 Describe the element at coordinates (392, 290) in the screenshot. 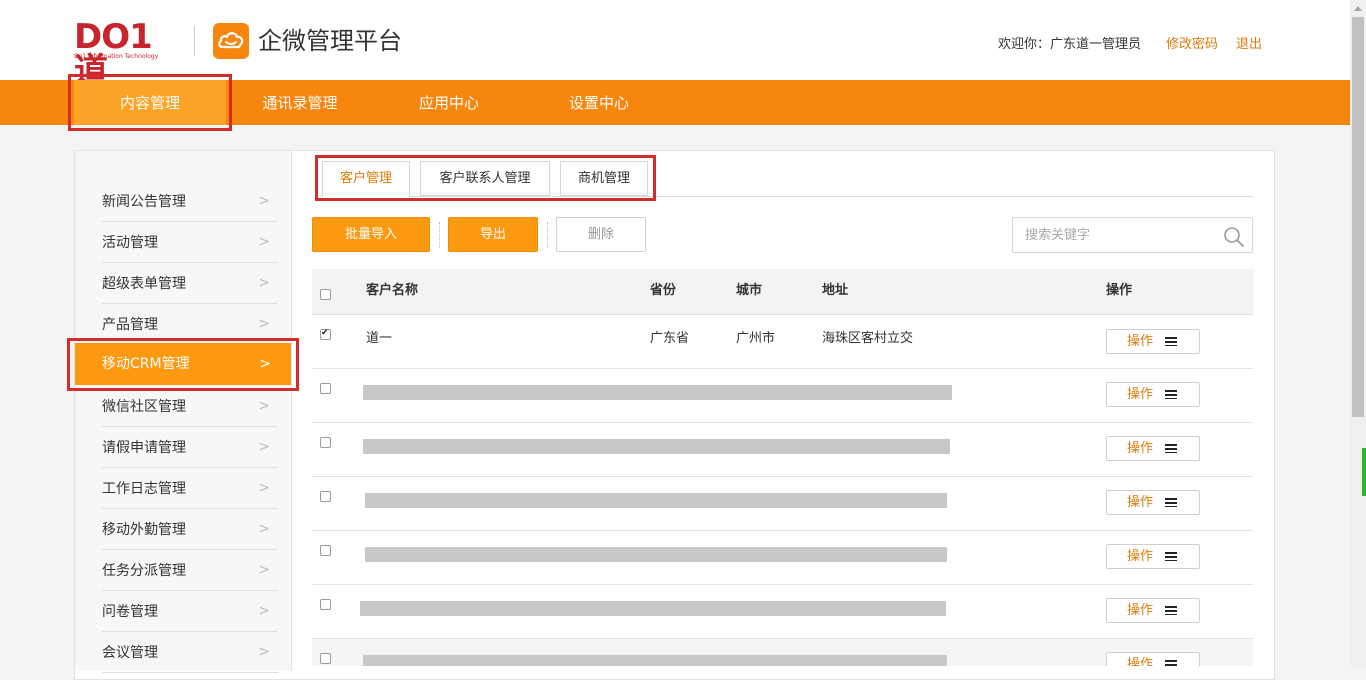

I see `column-header-name: 客户名称` at that location.